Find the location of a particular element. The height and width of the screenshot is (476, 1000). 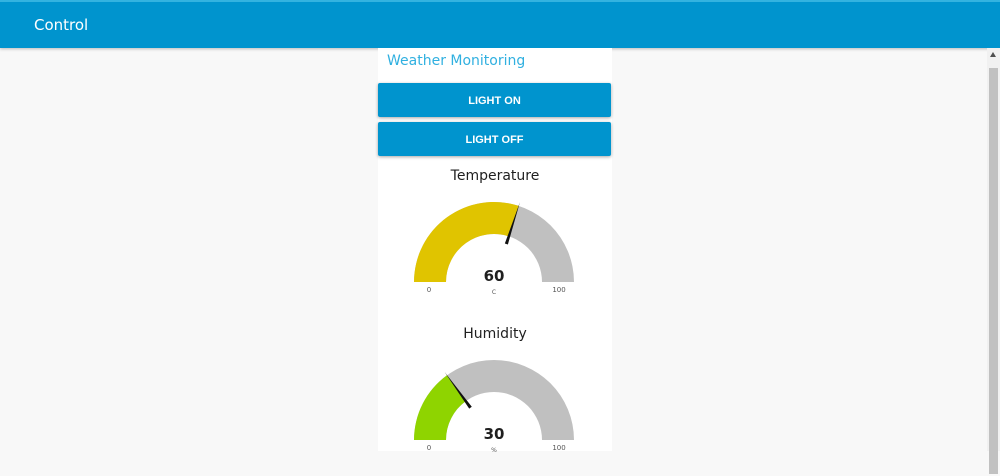

light-off-button: LIGHT OFF is located at coordinates (494, 139).